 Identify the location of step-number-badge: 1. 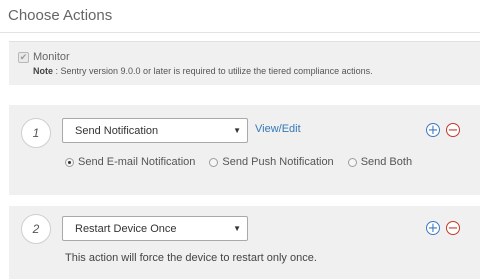
(36, 133).